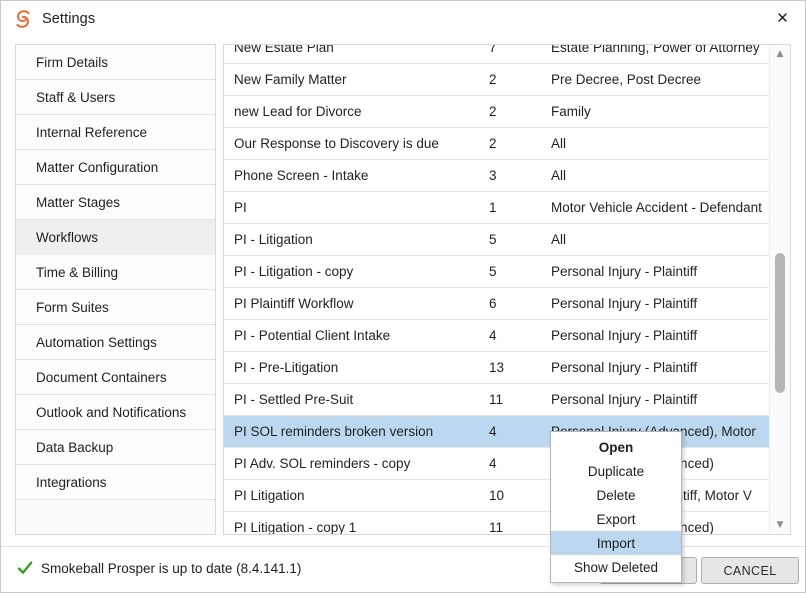  What do you see at coordinates (23, 19) in the screenshot?
I see `smokeball-s-logo-icon` at bounding box center [23, 19].